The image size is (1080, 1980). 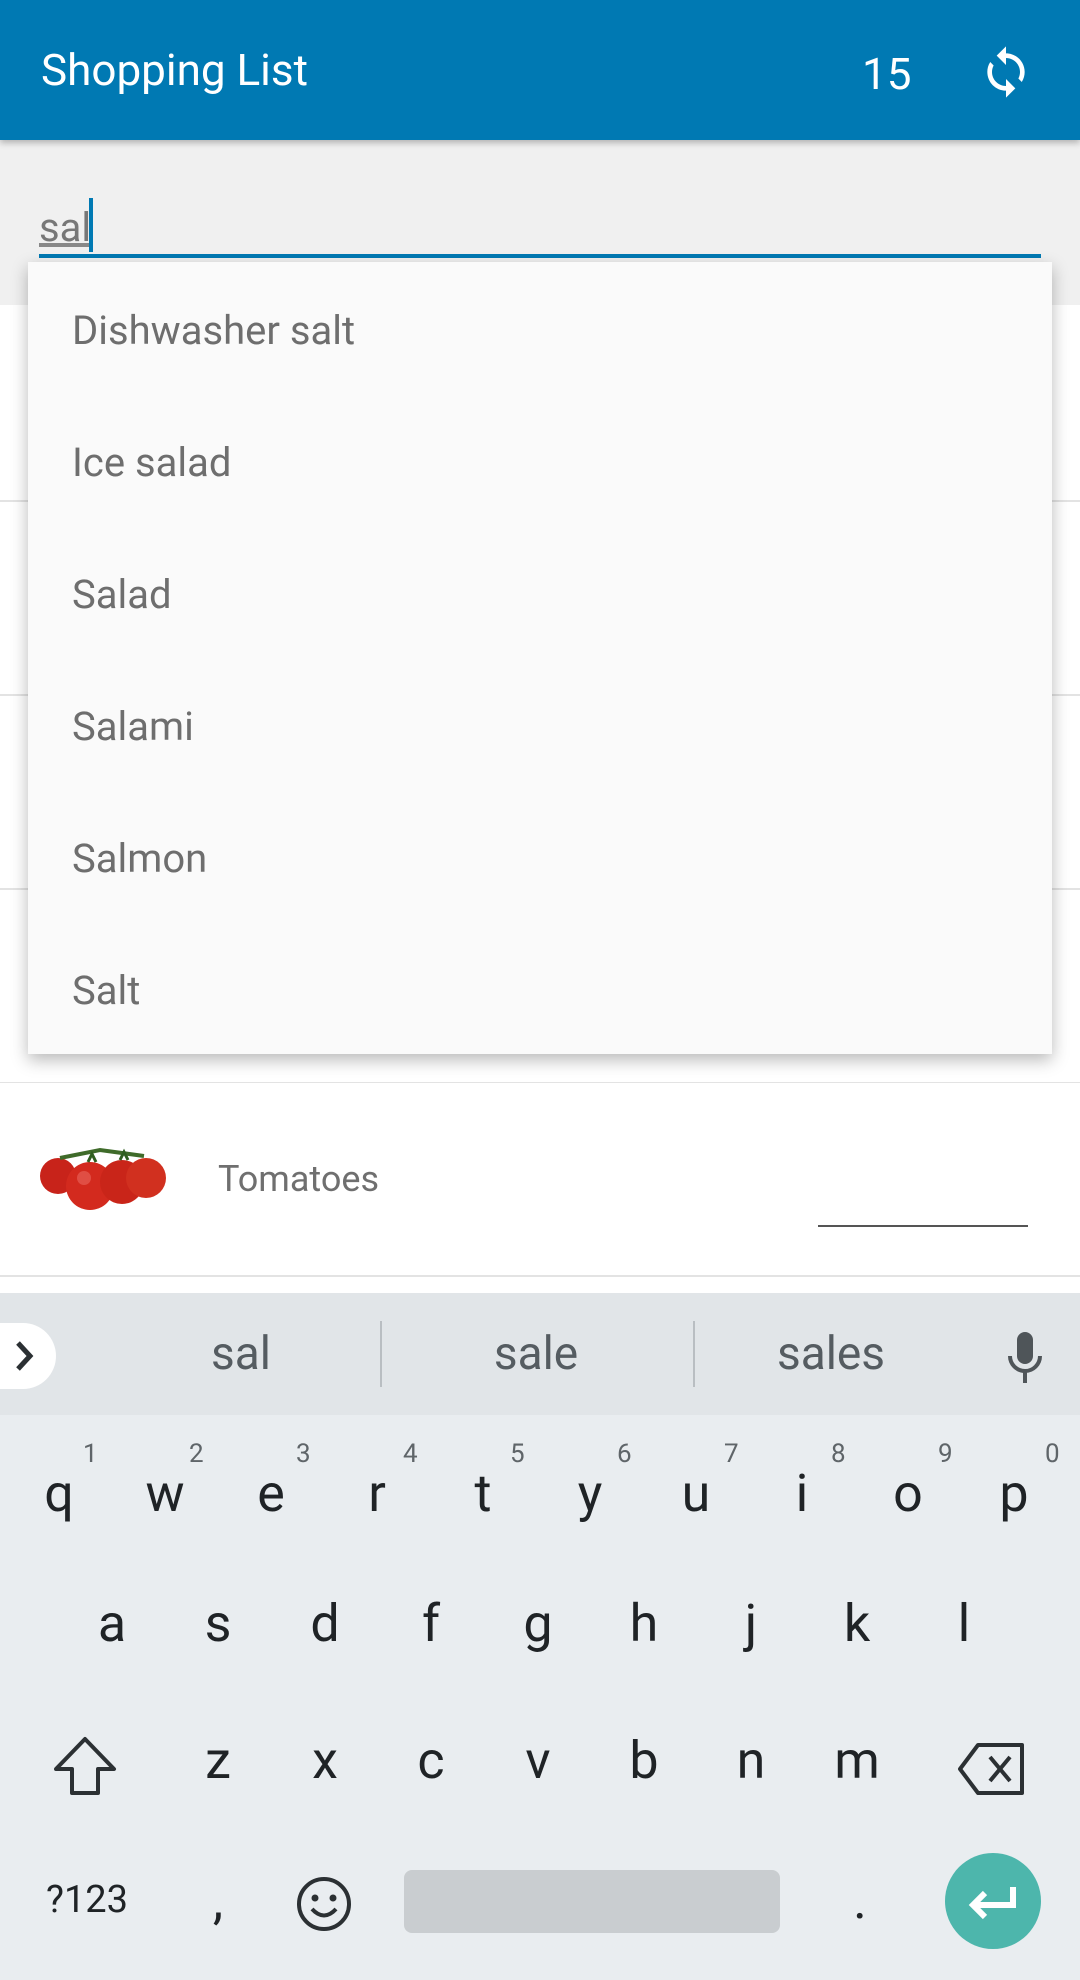 I want to click on key-number-hint: 7, so click(x=731, y=1454).